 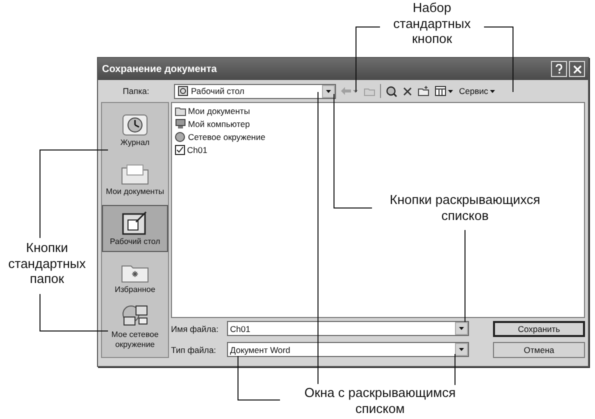 What do you see at coordinates (135, 316) in the screenshot?
I see `network-computers-icon` at bounding box center [135, 316].